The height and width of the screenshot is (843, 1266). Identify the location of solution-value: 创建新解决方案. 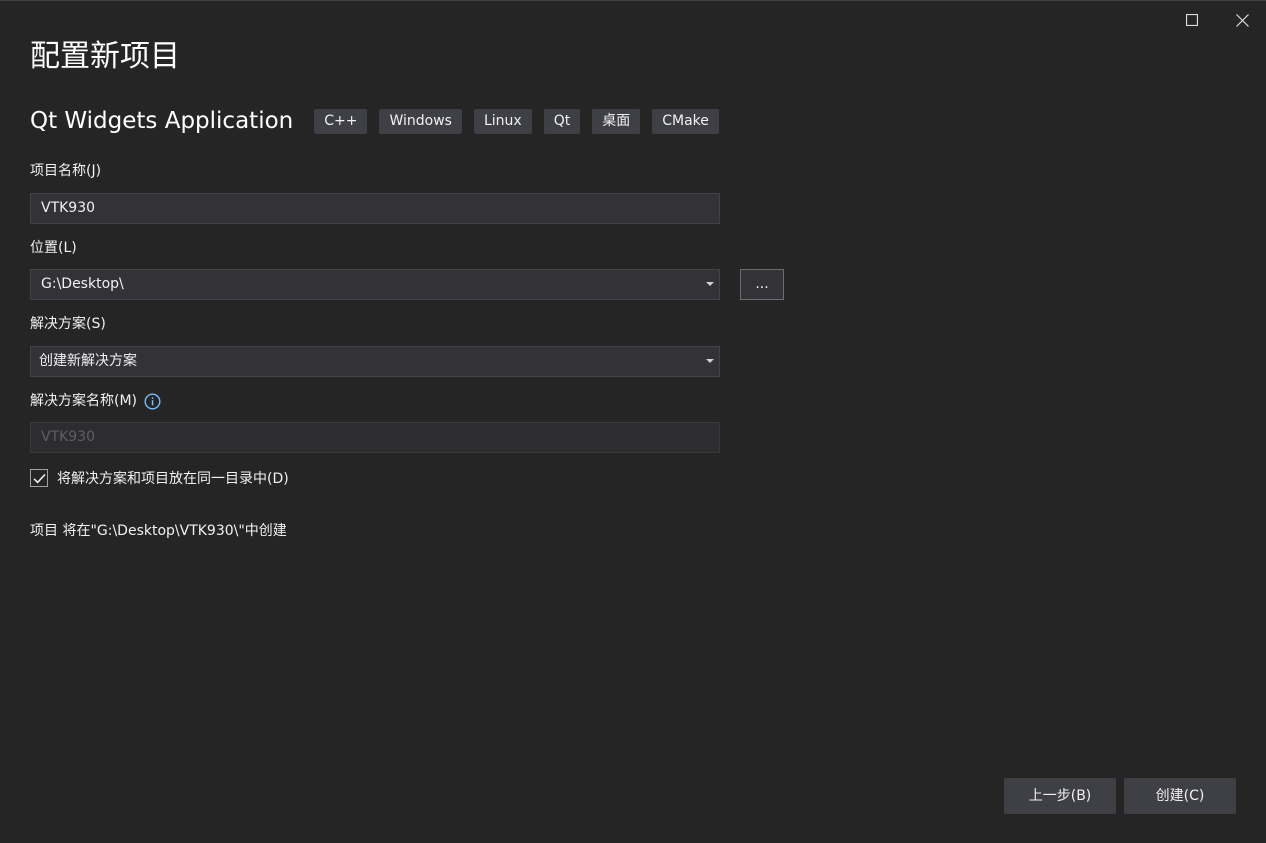
(88, 361).